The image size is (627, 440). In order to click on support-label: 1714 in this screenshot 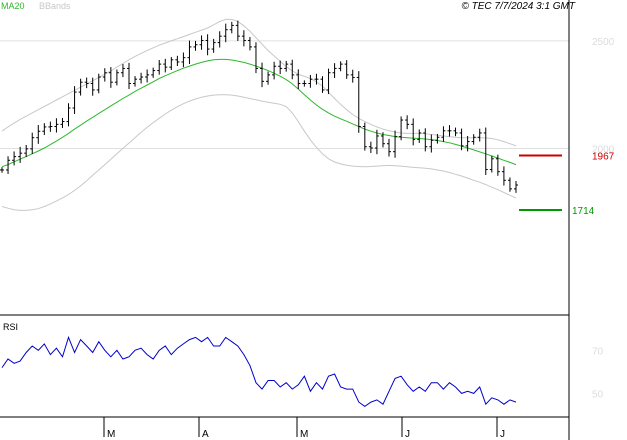, I will do `click(583, 211)`.